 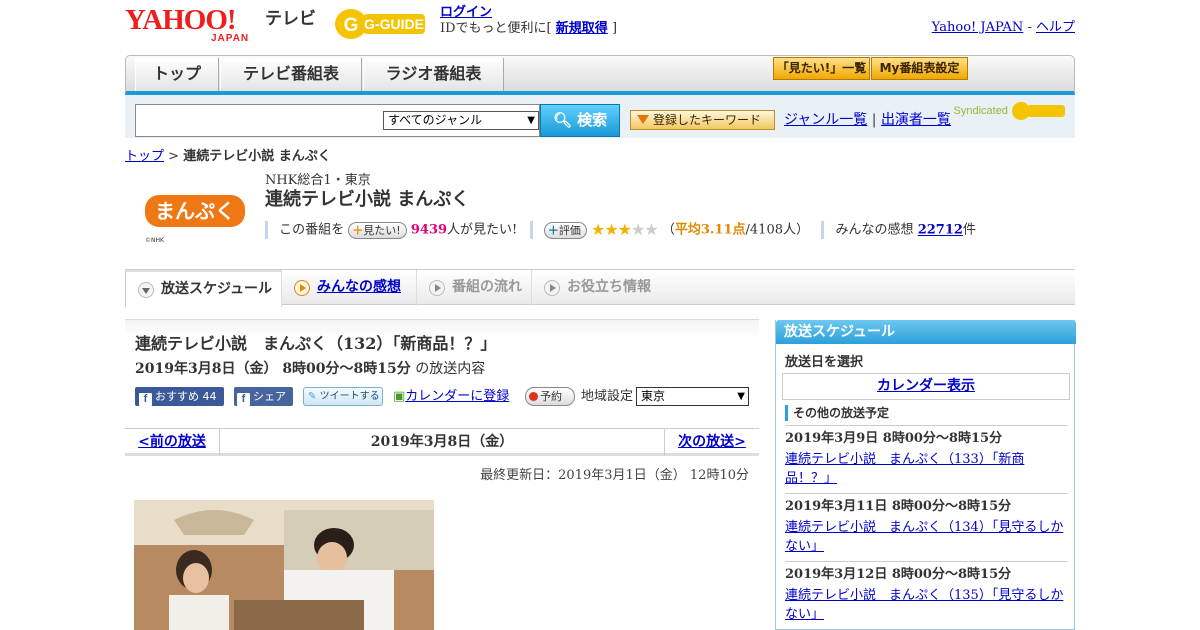 I want to click on help-link: ヘルプ, so click(x=1055, y=27).